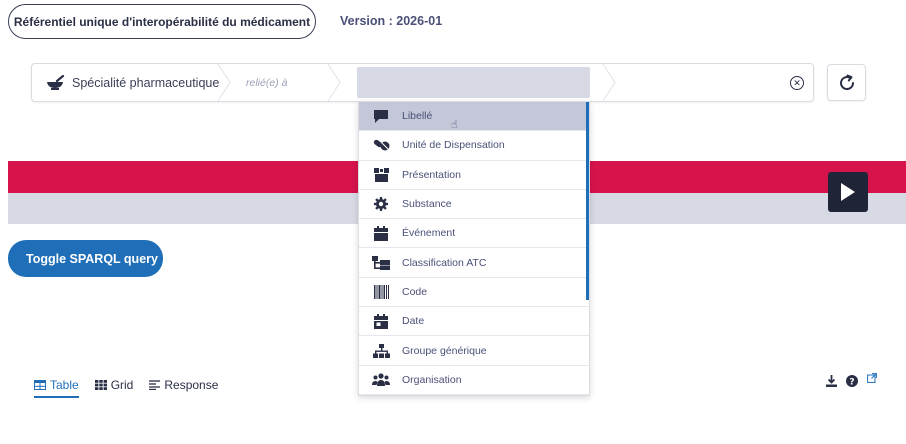 This screenshot has height=444, width=906. I want to click on dropdown-item-label: Organisation, so click(432, 379).